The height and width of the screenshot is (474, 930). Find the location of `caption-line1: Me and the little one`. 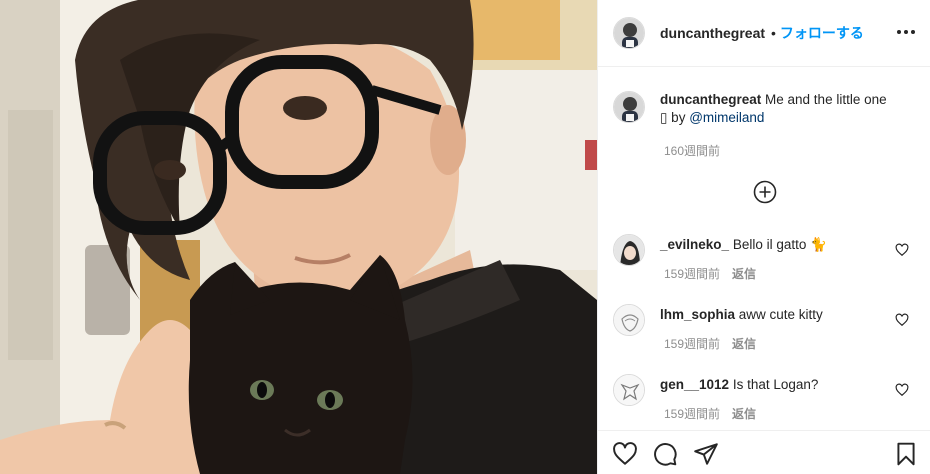

caption-line1: Me and the little one is located at coordinates (826, 99).